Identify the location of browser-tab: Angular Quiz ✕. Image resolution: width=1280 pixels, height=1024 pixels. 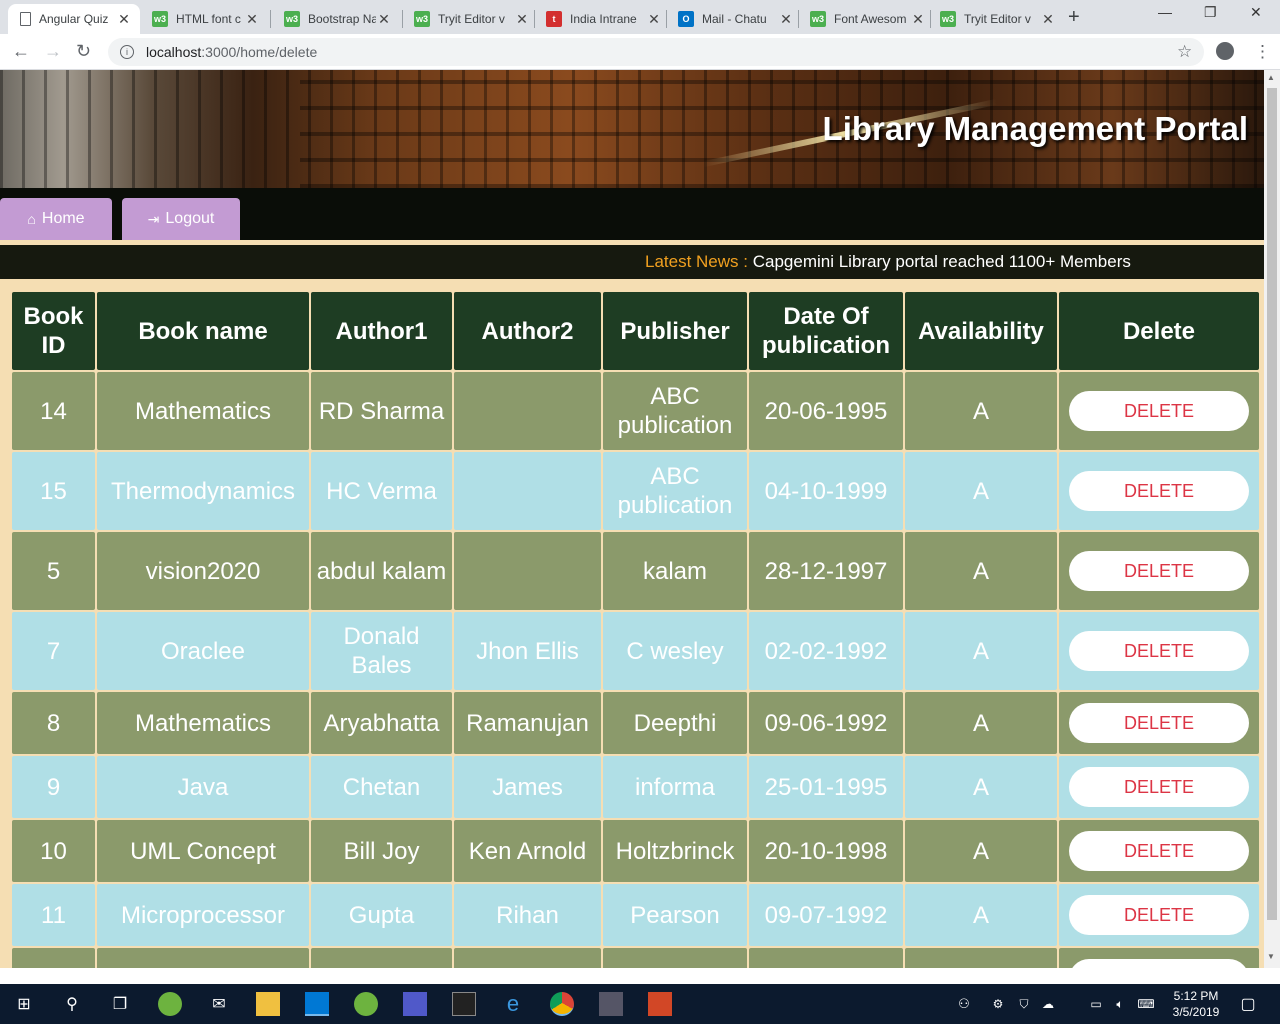
(74, 19).